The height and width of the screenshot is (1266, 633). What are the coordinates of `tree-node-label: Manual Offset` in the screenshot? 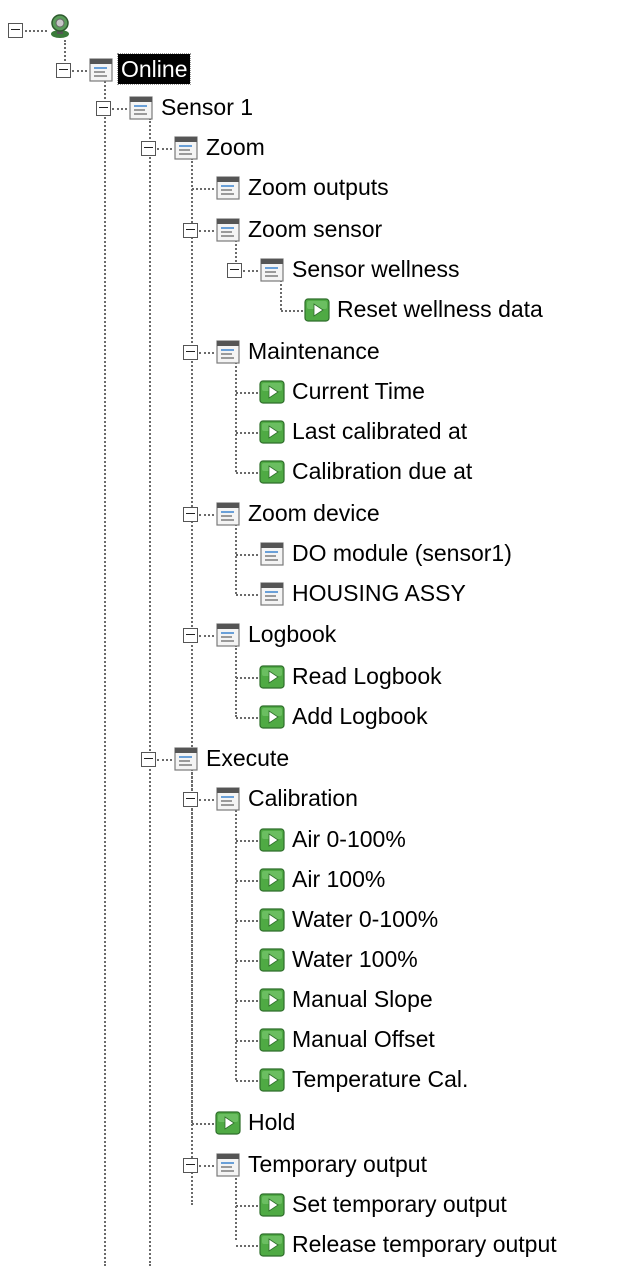 It's located at (363, 1039).